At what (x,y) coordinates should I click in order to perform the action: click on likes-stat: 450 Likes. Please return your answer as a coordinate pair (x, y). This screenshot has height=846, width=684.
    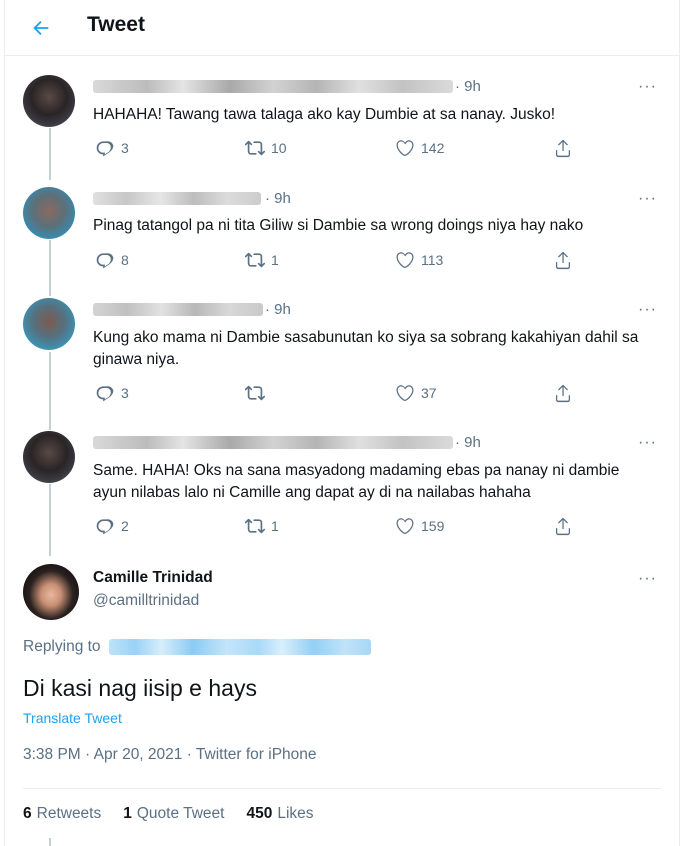
    Looking at the image, I should click on (279, 814).